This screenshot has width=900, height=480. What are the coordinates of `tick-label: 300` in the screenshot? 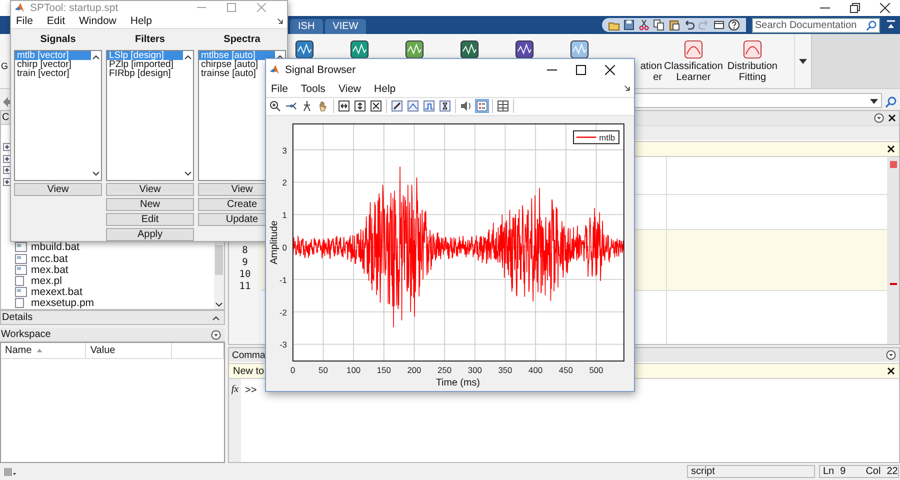 It's located at (475, 370).